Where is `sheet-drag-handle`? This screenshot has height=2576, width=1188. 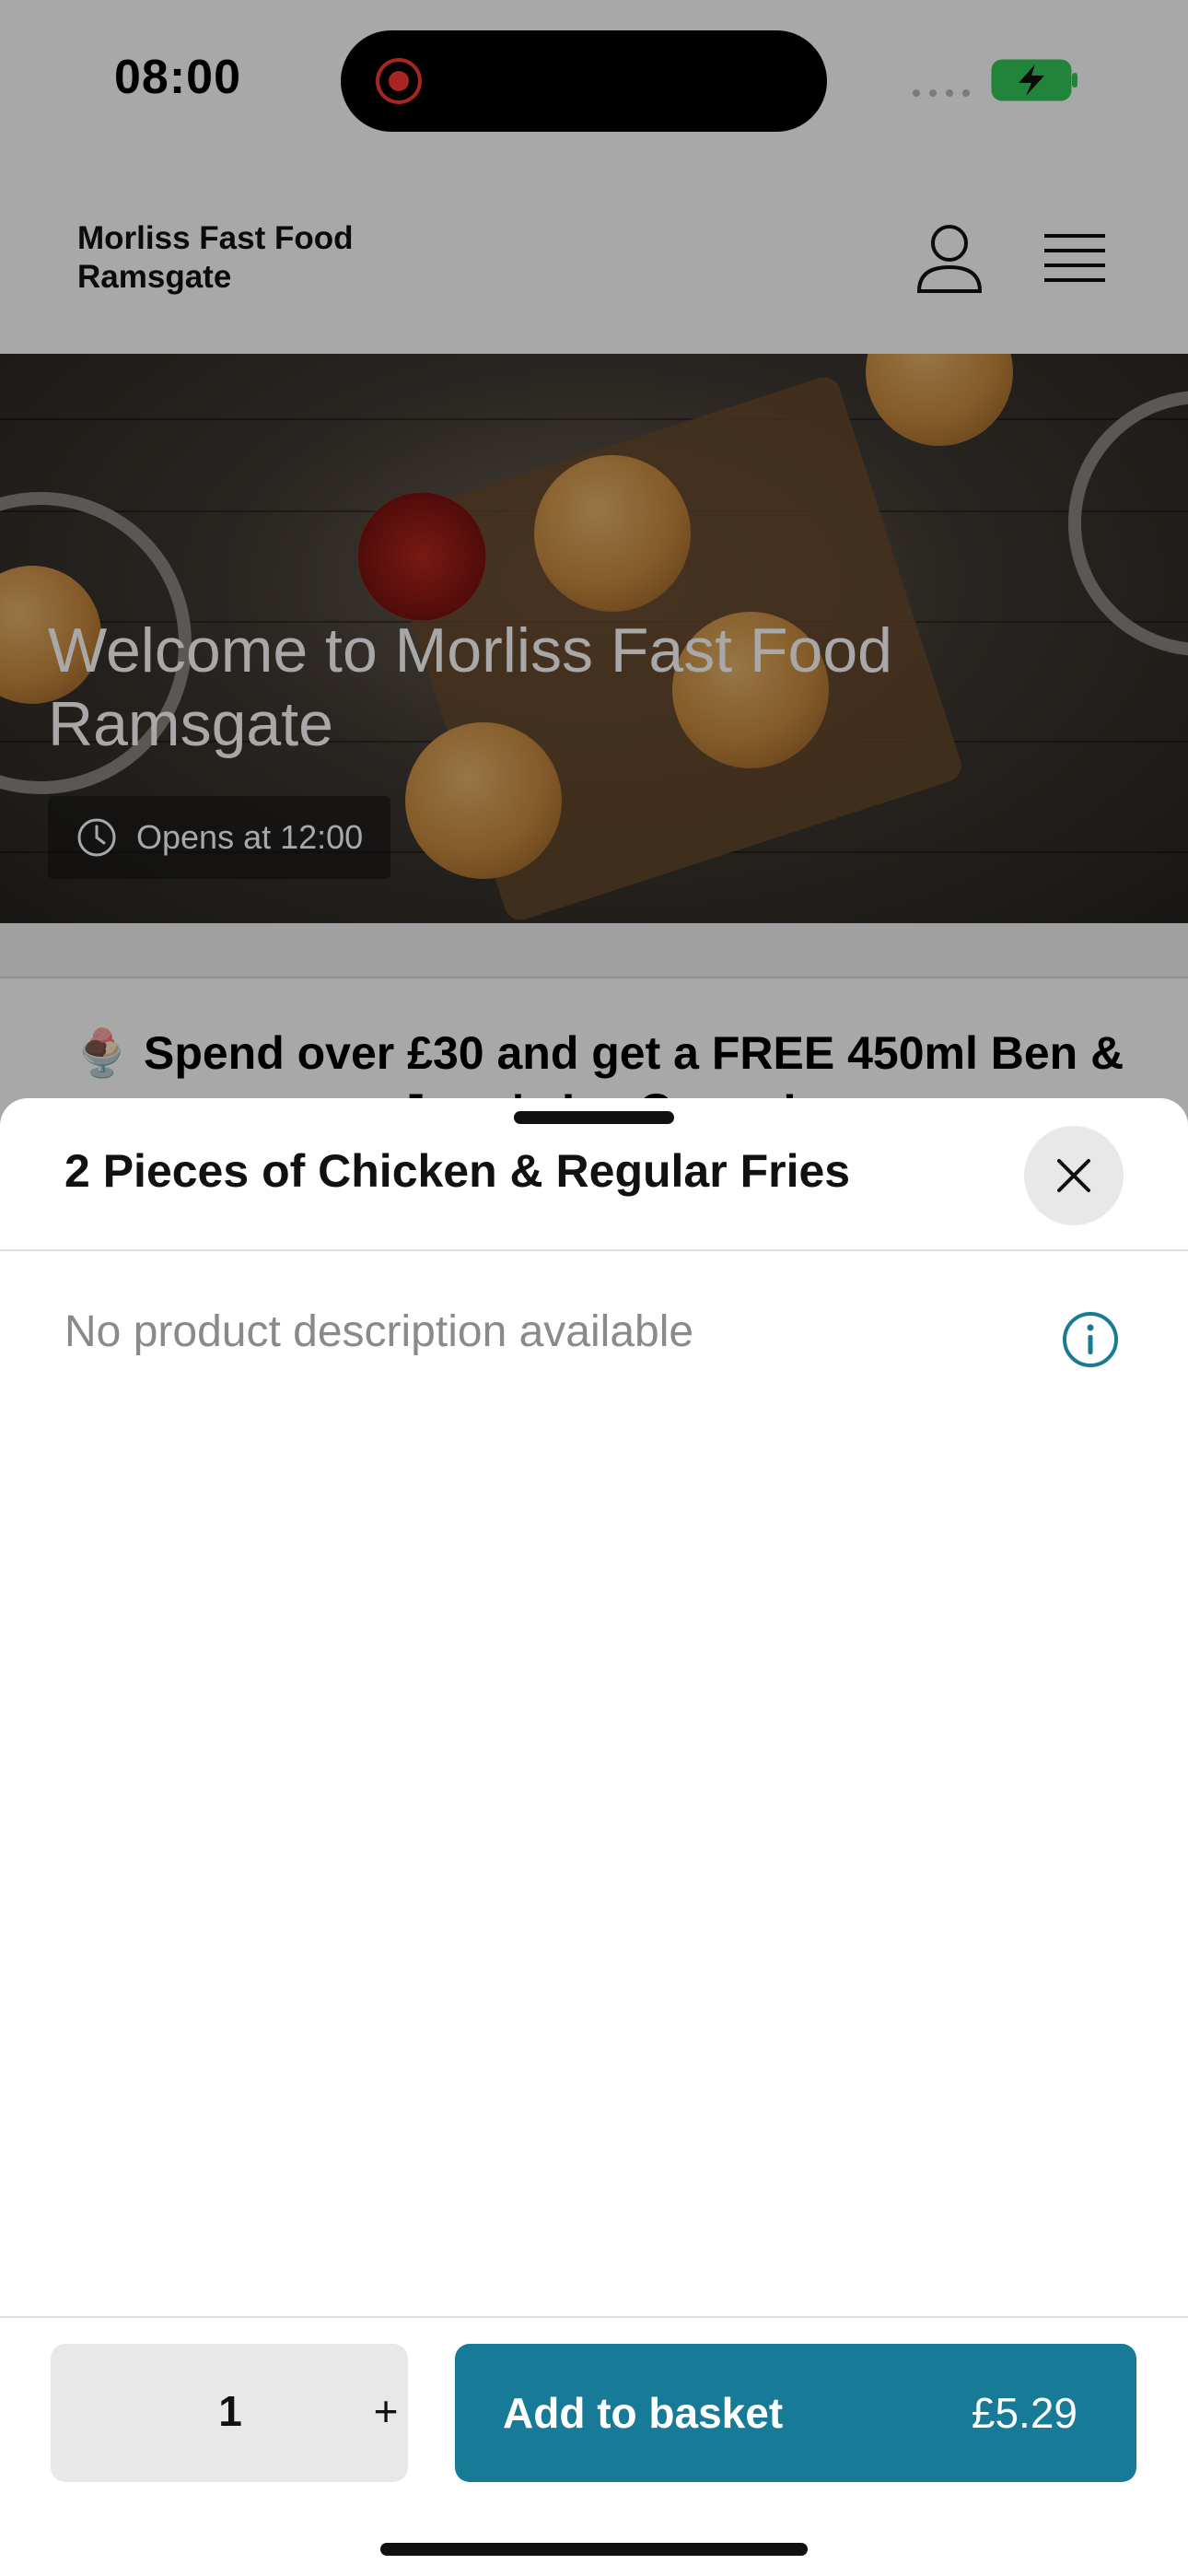
sheet-drag-handle is located at coordinates (594, 1117).